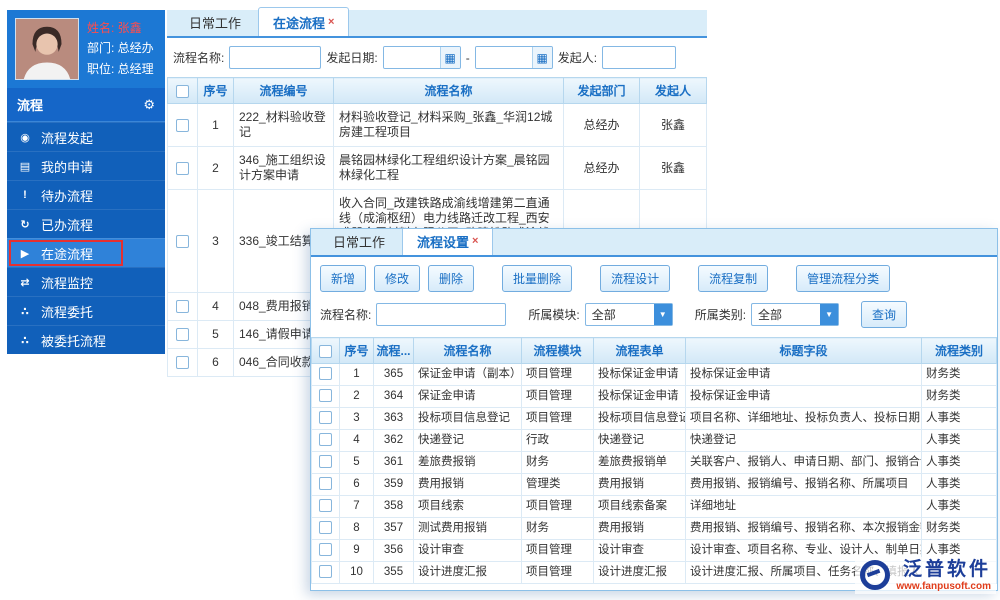  Describe the element at coordinates (654, 396) in the screenshot. I see `table-row: 2 364 保证金申请 项目管理 投标保证金申请 投标保证金申请 财务类` at that location.